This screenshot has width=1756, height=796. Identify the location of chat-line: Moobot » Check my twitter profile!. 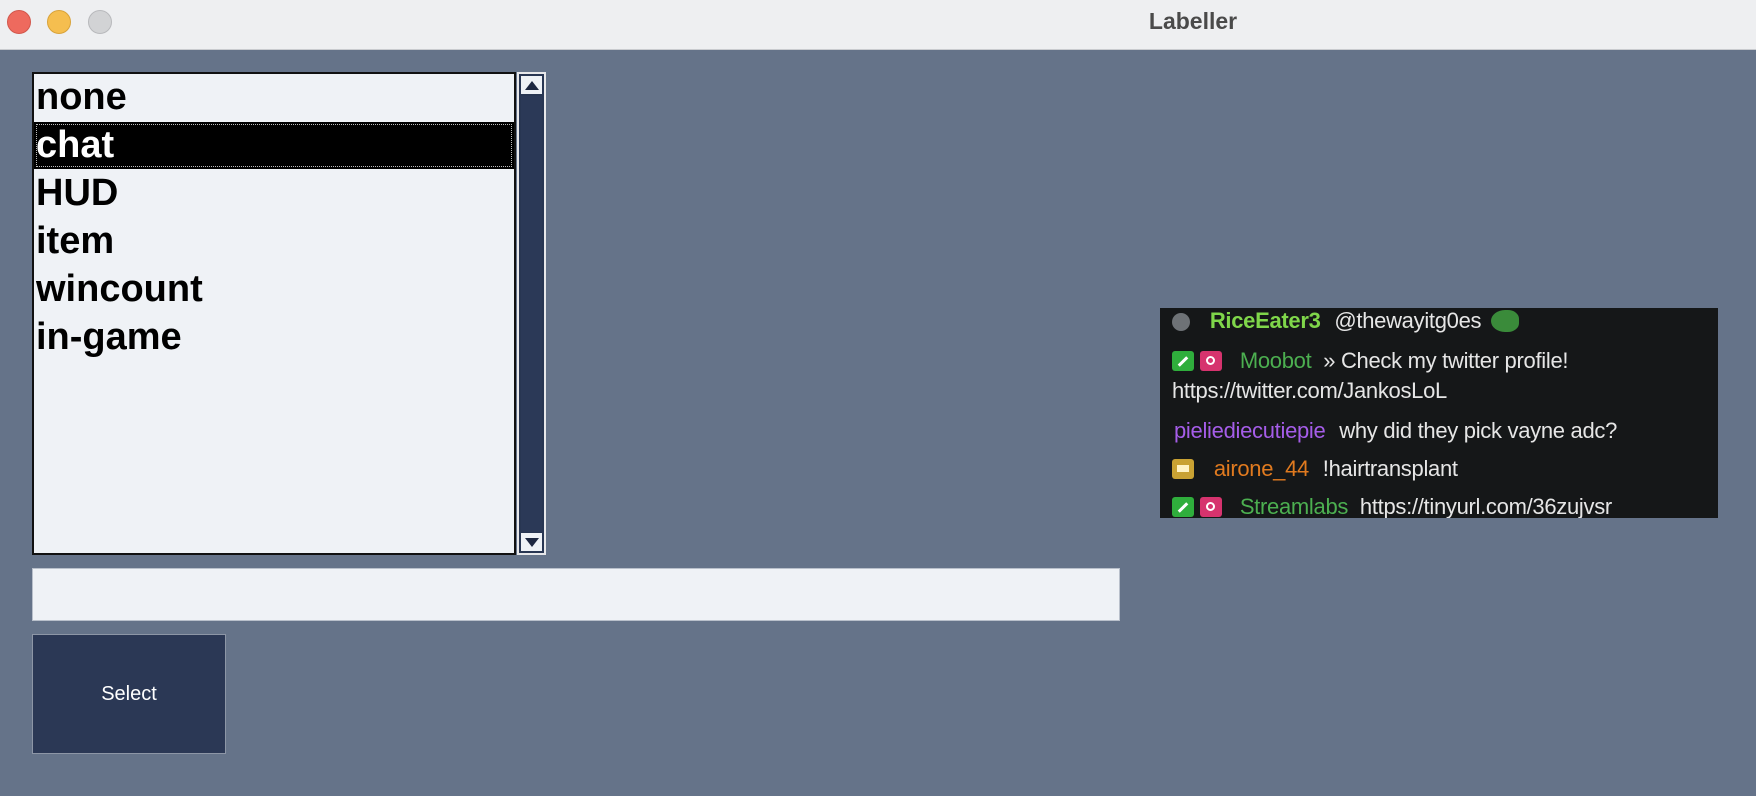
(1370, 361).